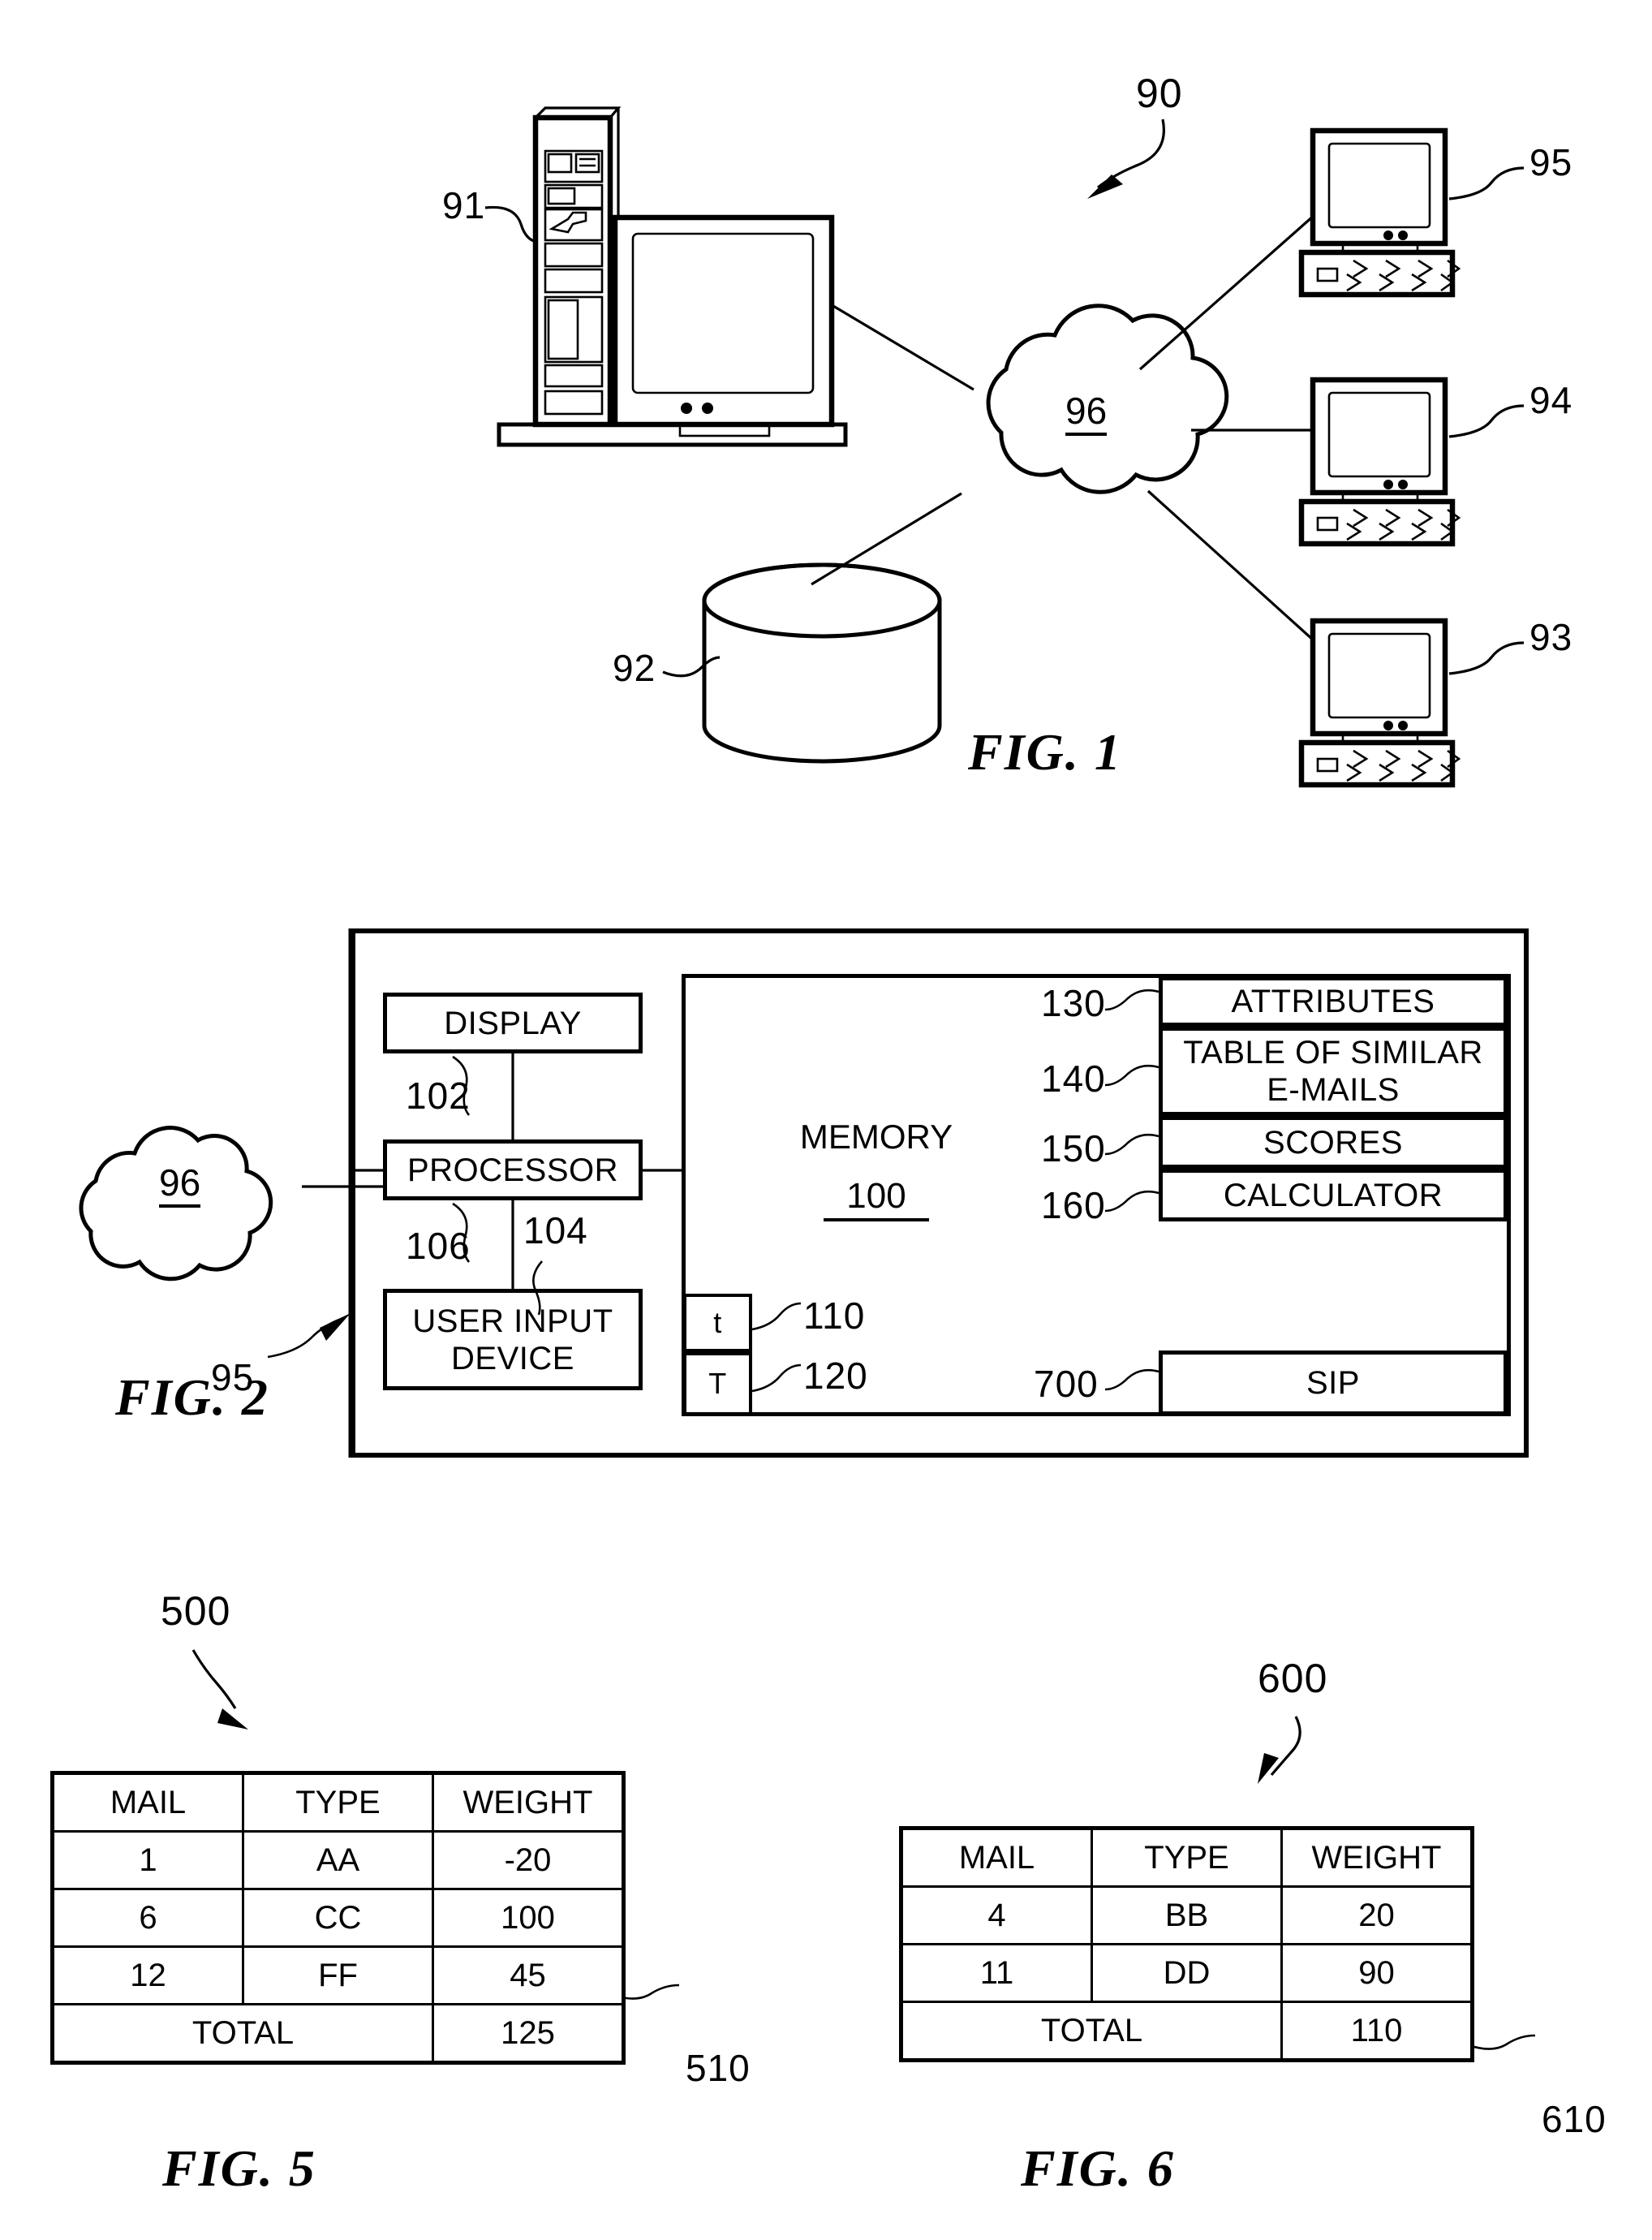 This screenshot has width=1652, height=2240. I want to click on table-total-row: TOTAL 125, so click(338, 2034).